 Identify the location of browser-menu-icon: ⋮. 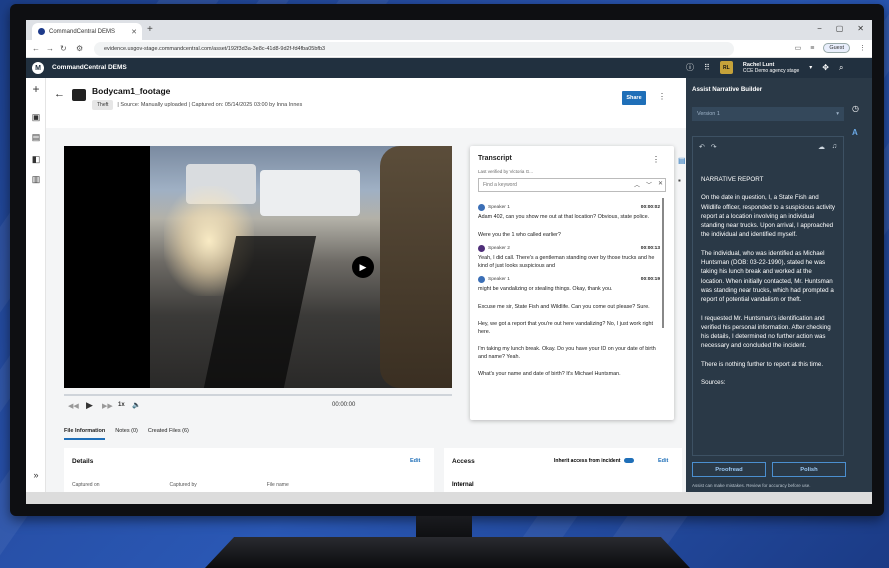
(862, 48).